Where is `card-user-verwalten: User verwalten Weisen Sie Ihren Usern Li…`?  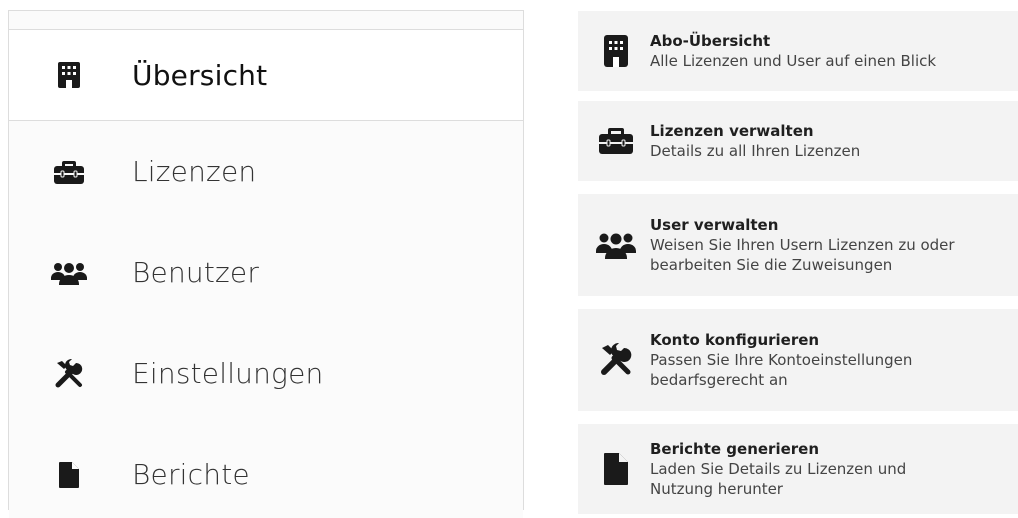 card-user-verwalten: User verwalten Weisen Sie Ihren Usern Li… is located at coordinates (798, 245).